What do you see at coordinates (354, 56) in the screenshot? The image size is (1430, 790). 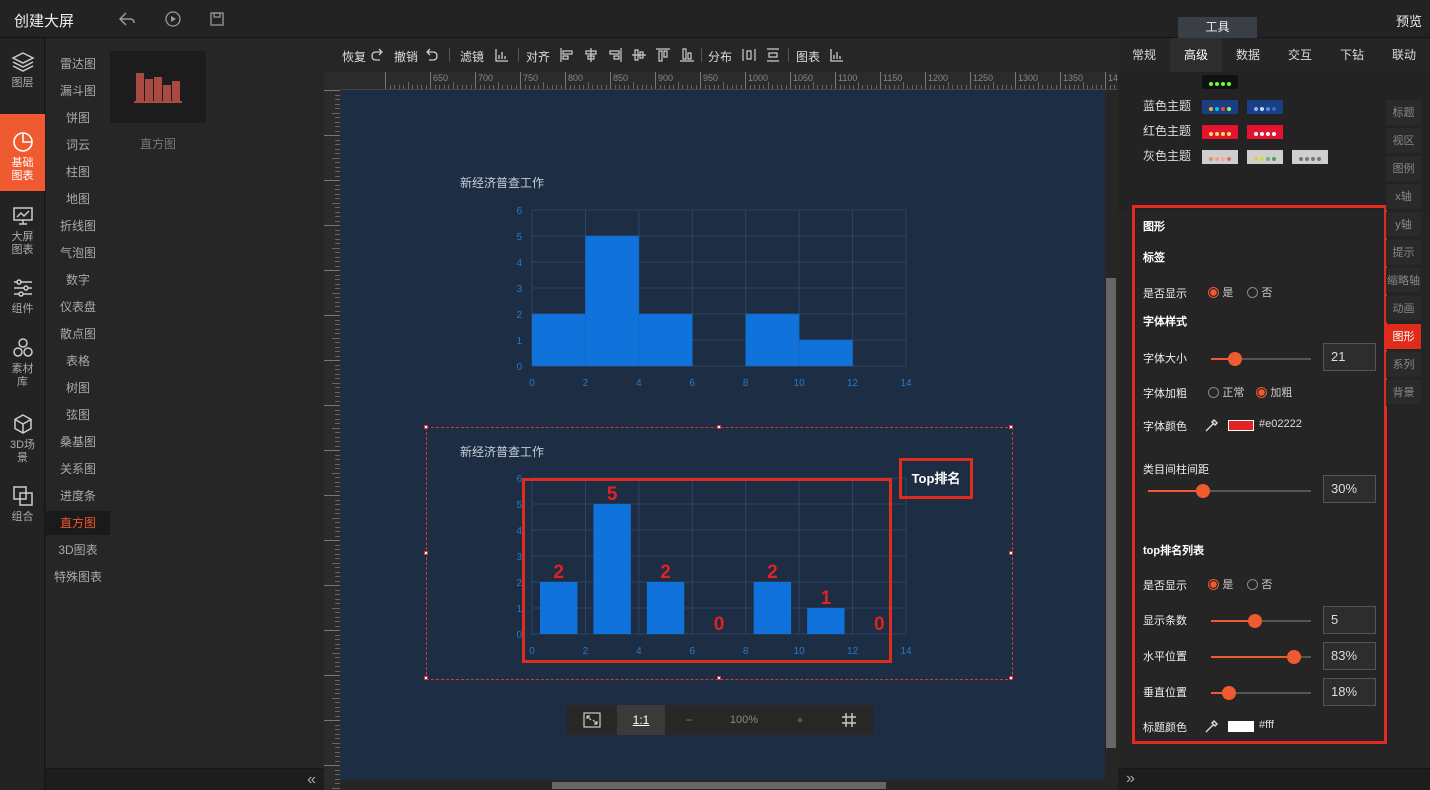 I see `redo-button: 恢复` at bounding box center [354, 56].